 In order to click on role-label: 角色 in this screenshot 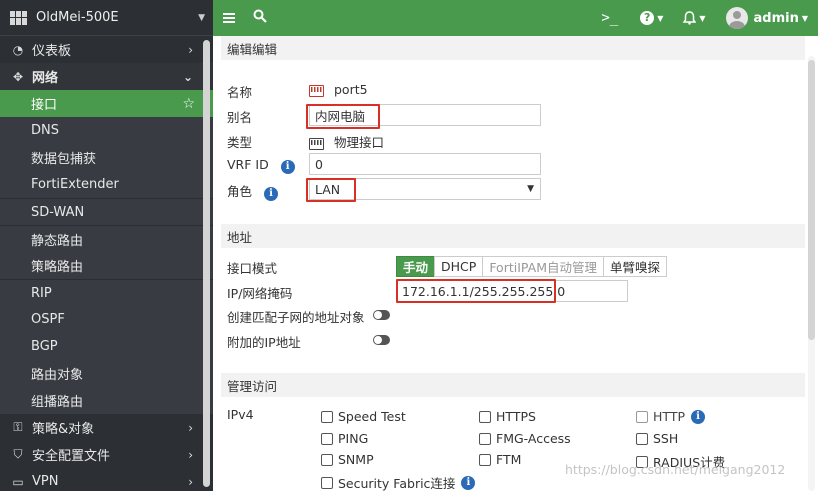, I will do `click(240, 191)`.